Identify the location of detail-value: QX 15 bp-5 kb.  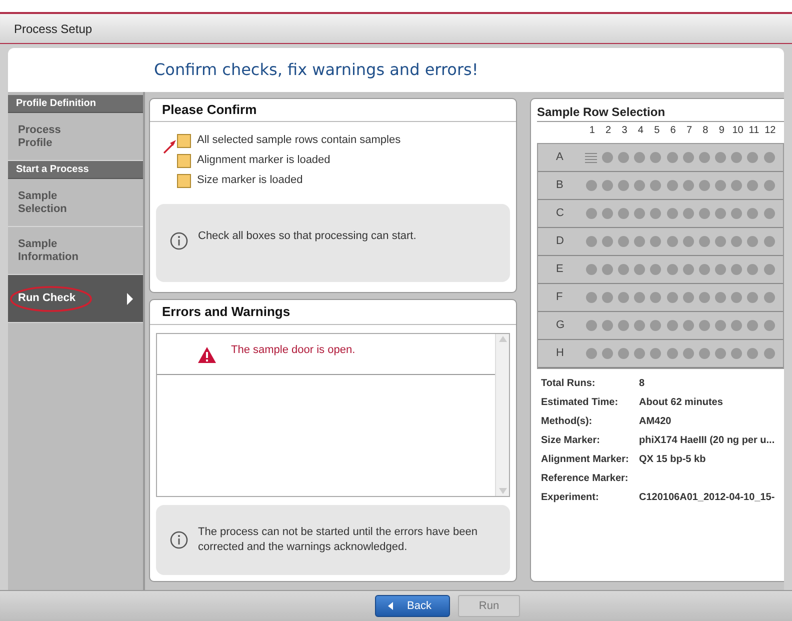
(672, 459).